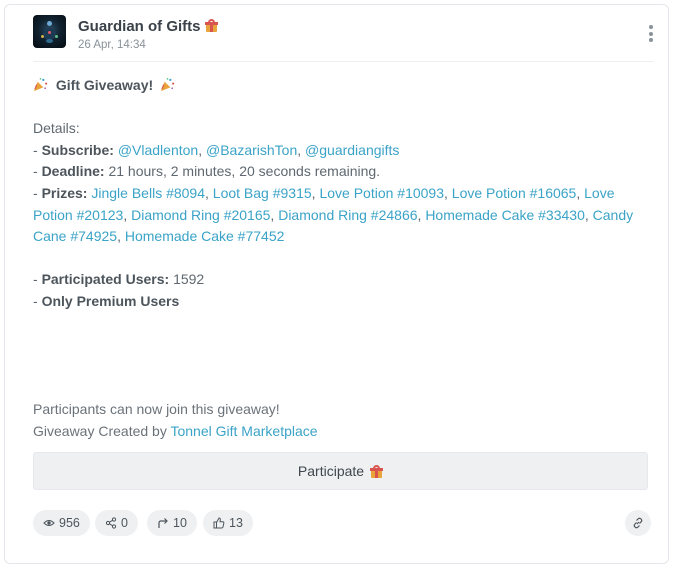 The height and width of the screenshot is (564, 673). What do you see at coordinates (236, 523) in the screenshot?
I see `likes-count: 13` at bounding box center [236, 523].